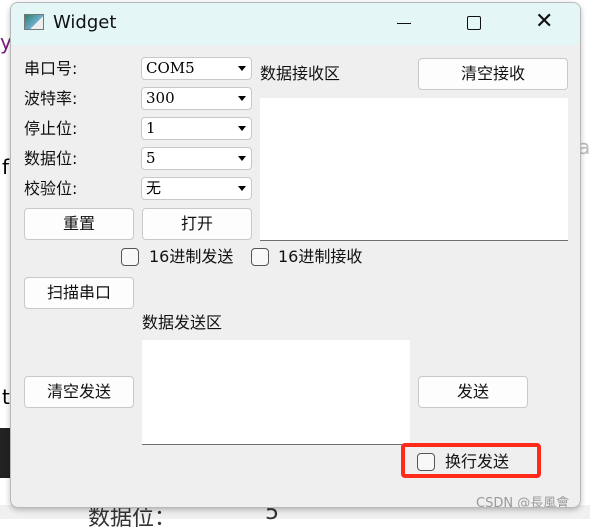 This screenshot has width=590, height=532. What do you see at coordinates (260, 257) in the screenshot?
I see `hex-receive-checkbox` at bounding box center [260, 257].